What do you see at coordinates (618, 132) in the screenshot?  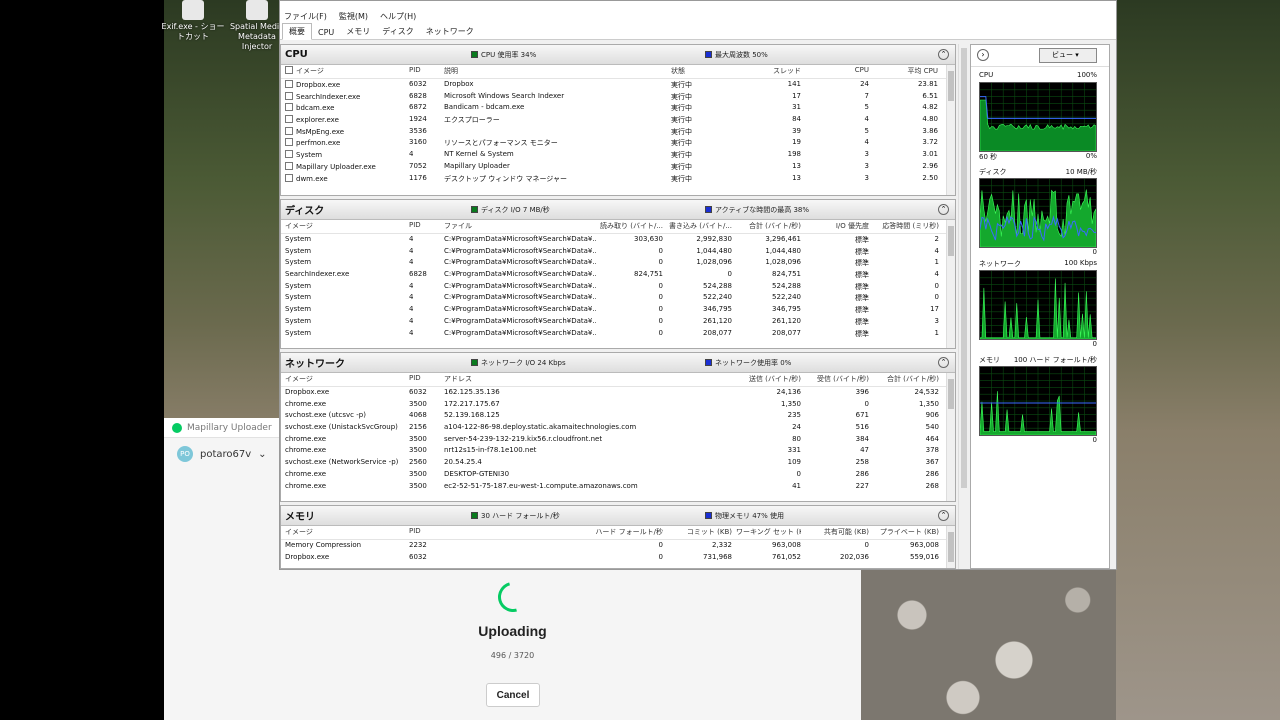 I see `table-row: MsMpEng.exe 3536 実行中 39 5 3.86` at bounding box center [618, 132].